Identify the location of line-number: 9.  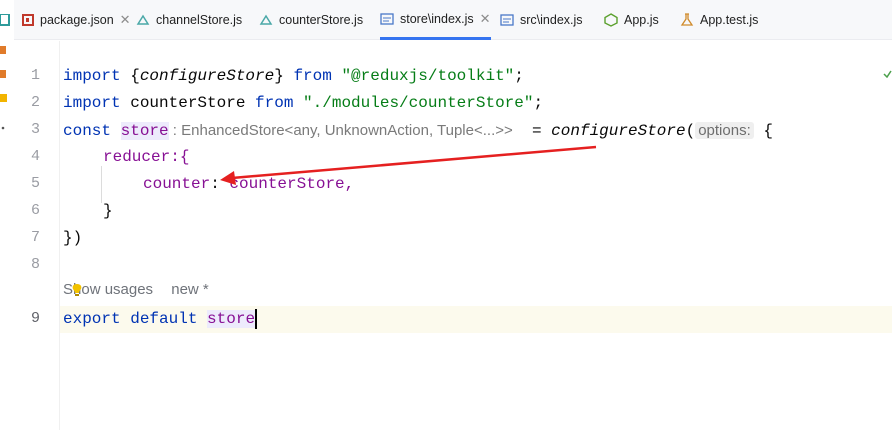
(35, 318).